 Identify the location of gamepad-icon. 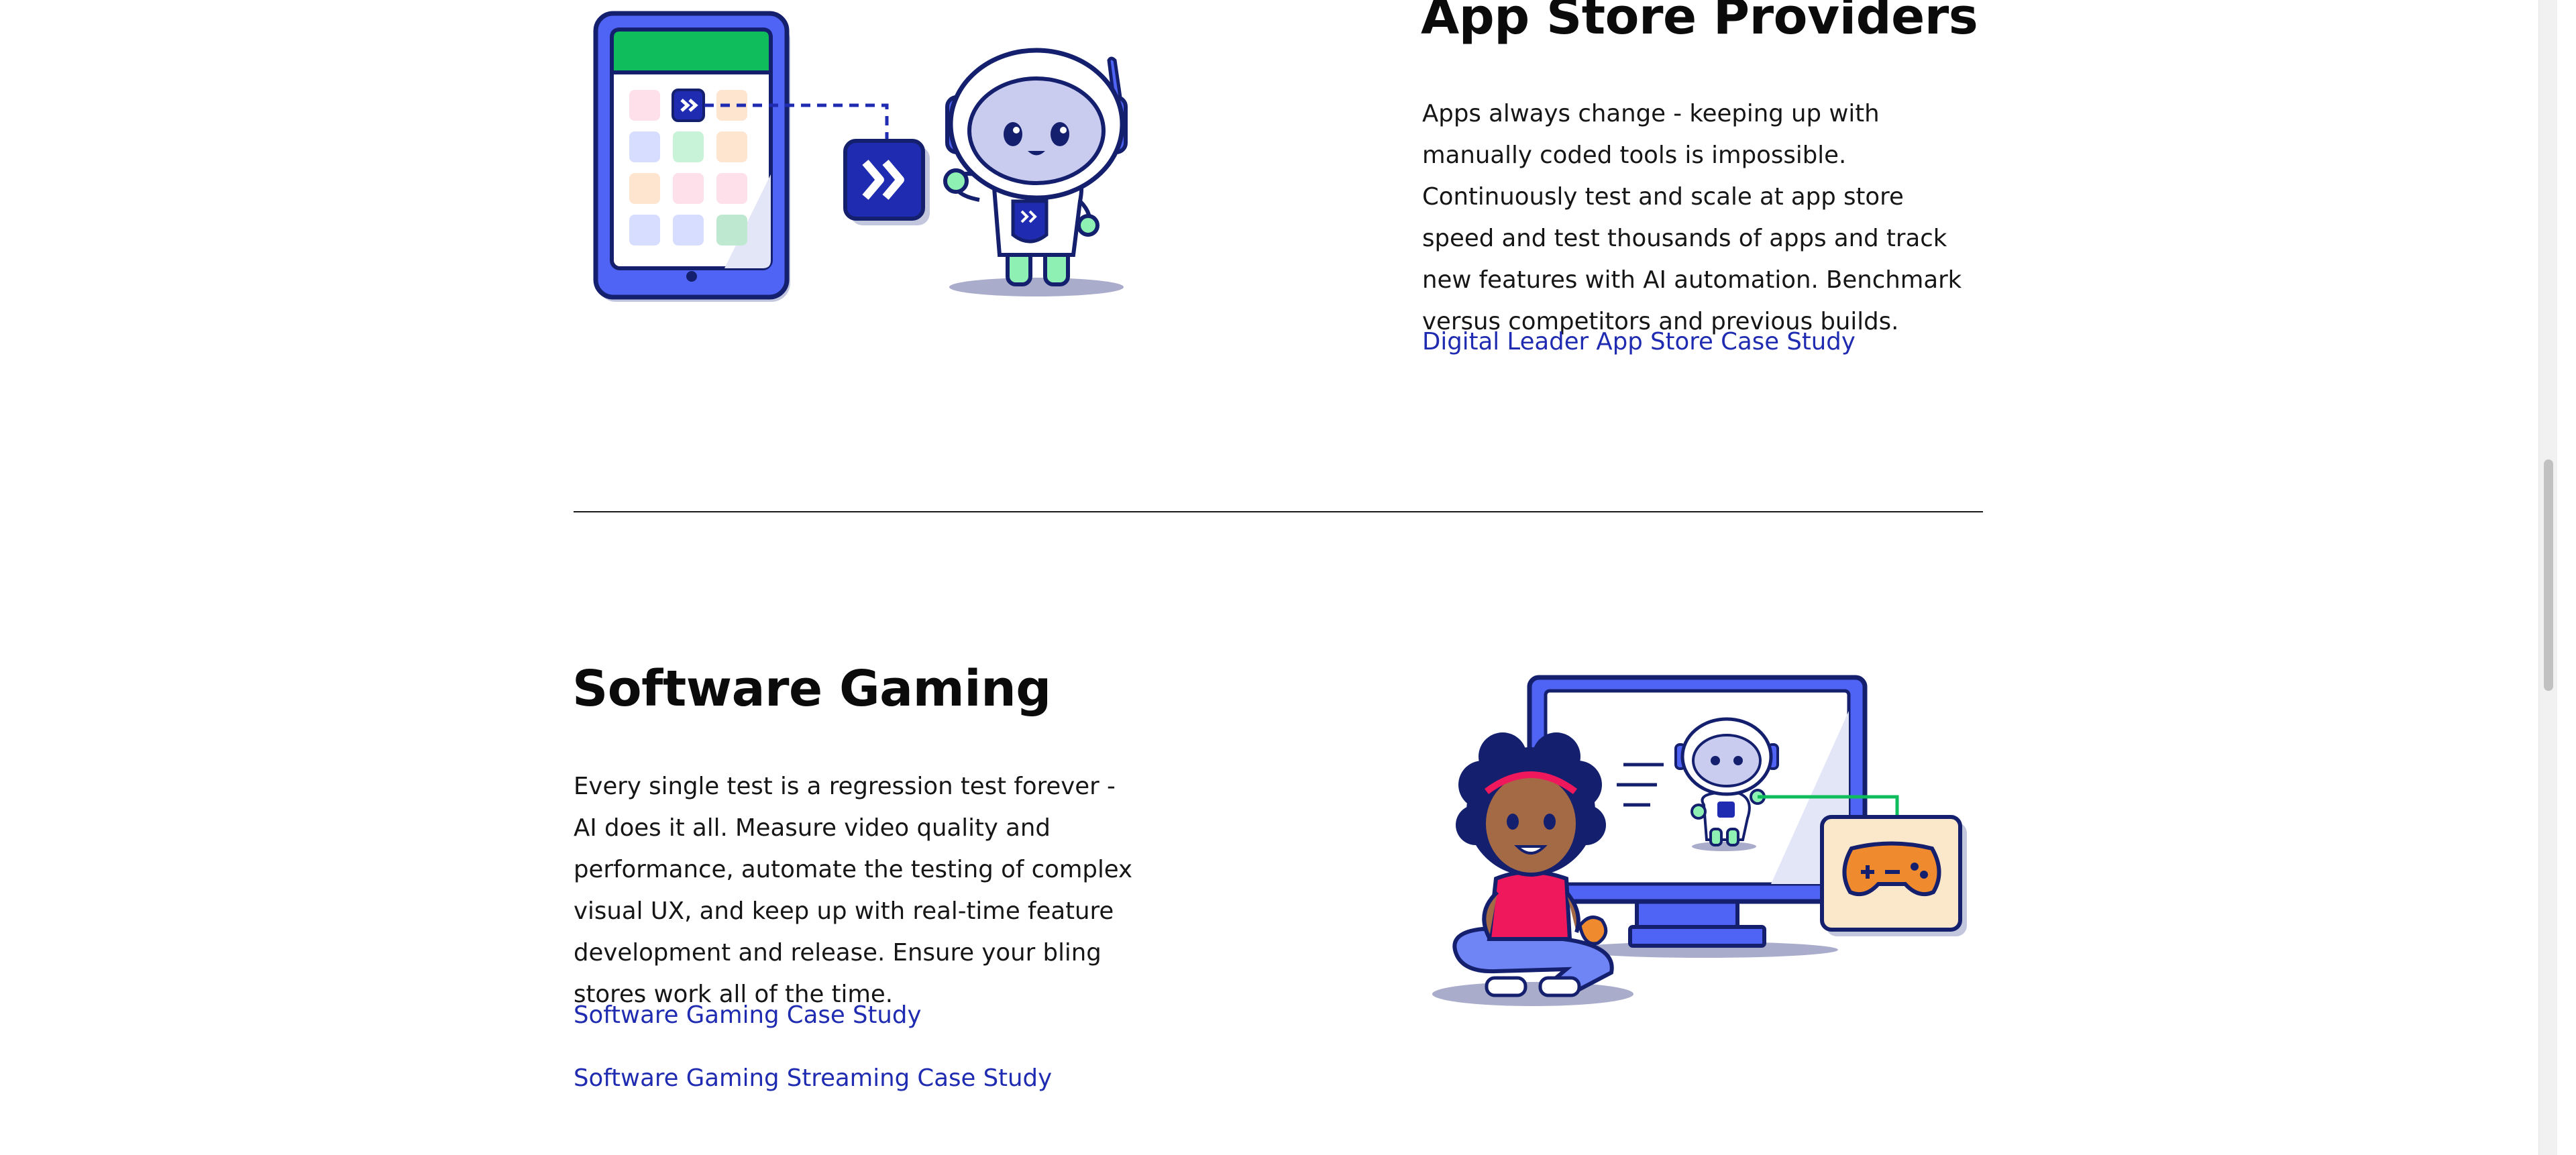
(1893, 875).